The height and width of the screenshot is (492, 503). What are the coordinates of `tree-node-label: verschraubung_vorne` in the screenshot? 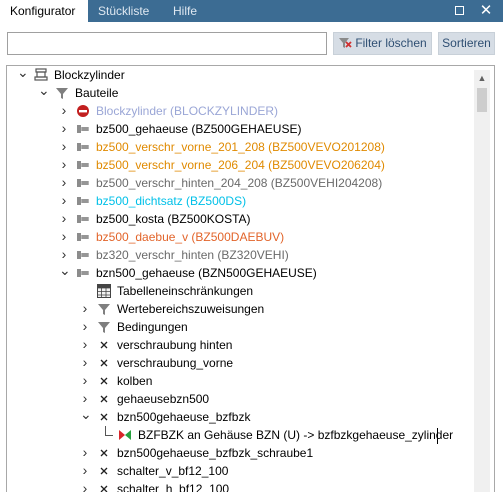 It's located at (175, 363).